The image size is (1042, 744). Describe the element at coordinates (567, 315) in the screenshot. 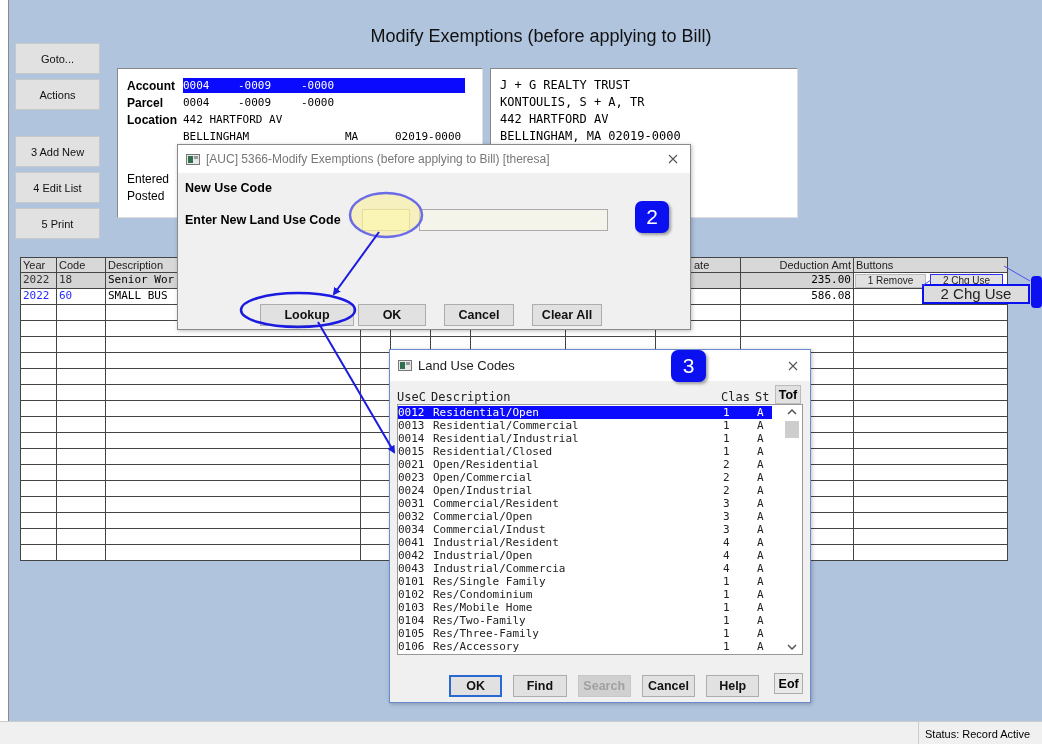

I see `dialog-button: Clear All` at that location.